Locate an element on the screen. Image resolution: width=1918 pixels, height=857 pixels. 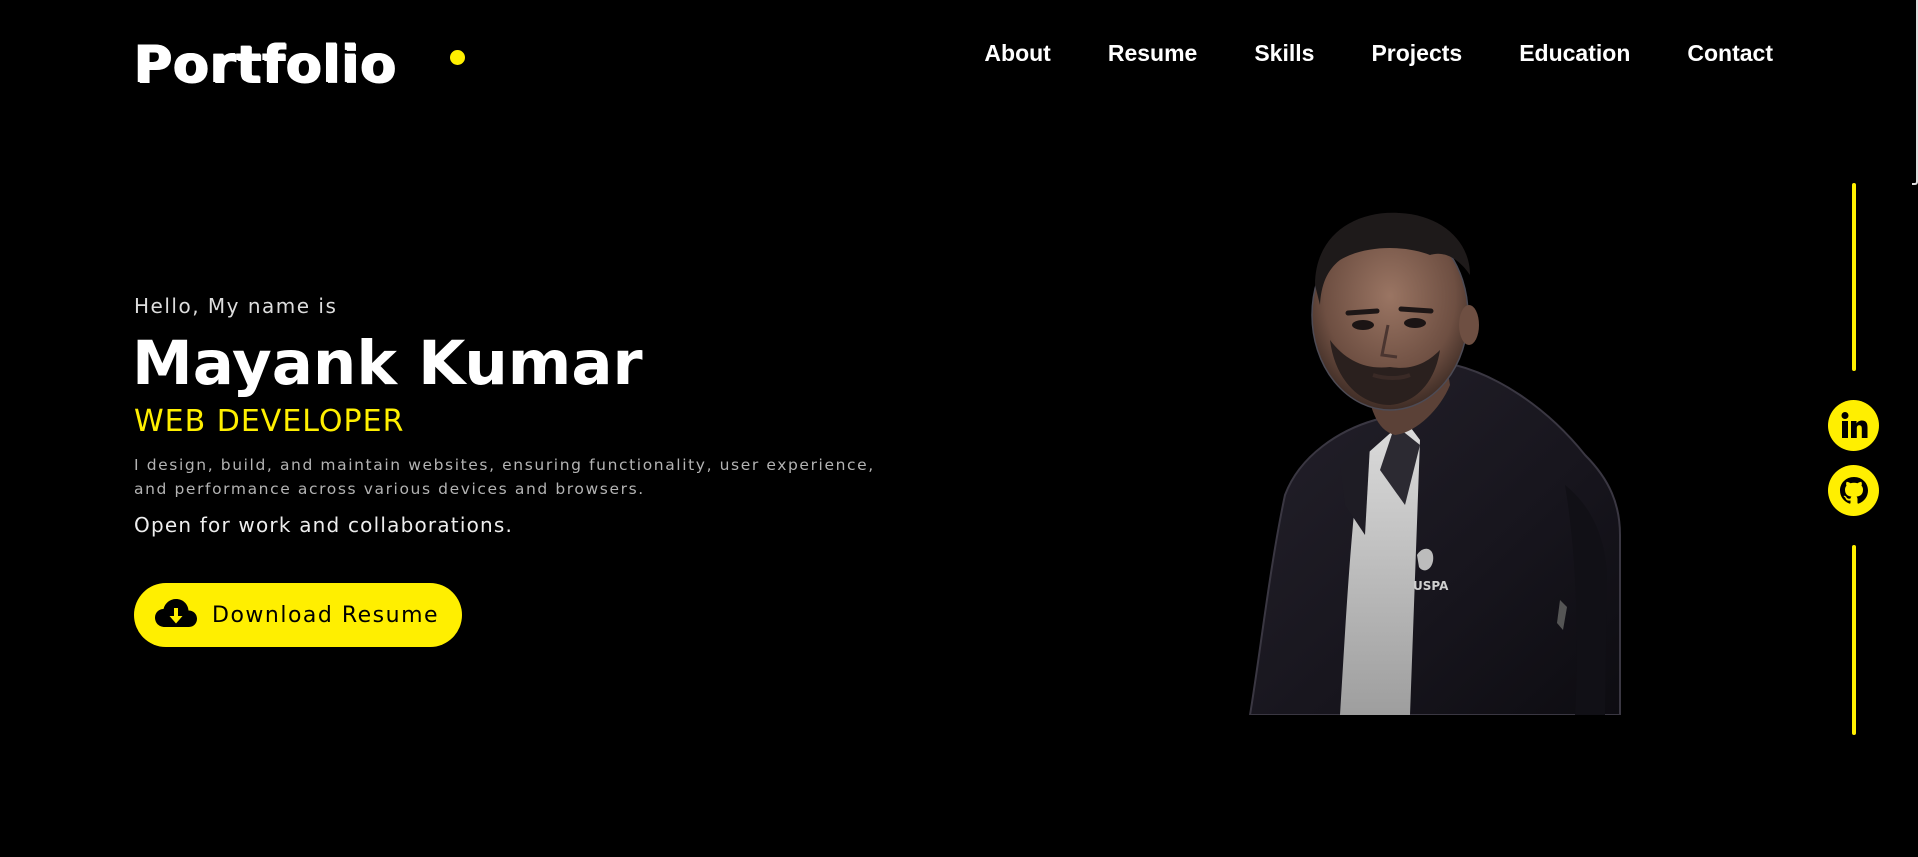
scrollbar is located at coordinates (1915, 92).